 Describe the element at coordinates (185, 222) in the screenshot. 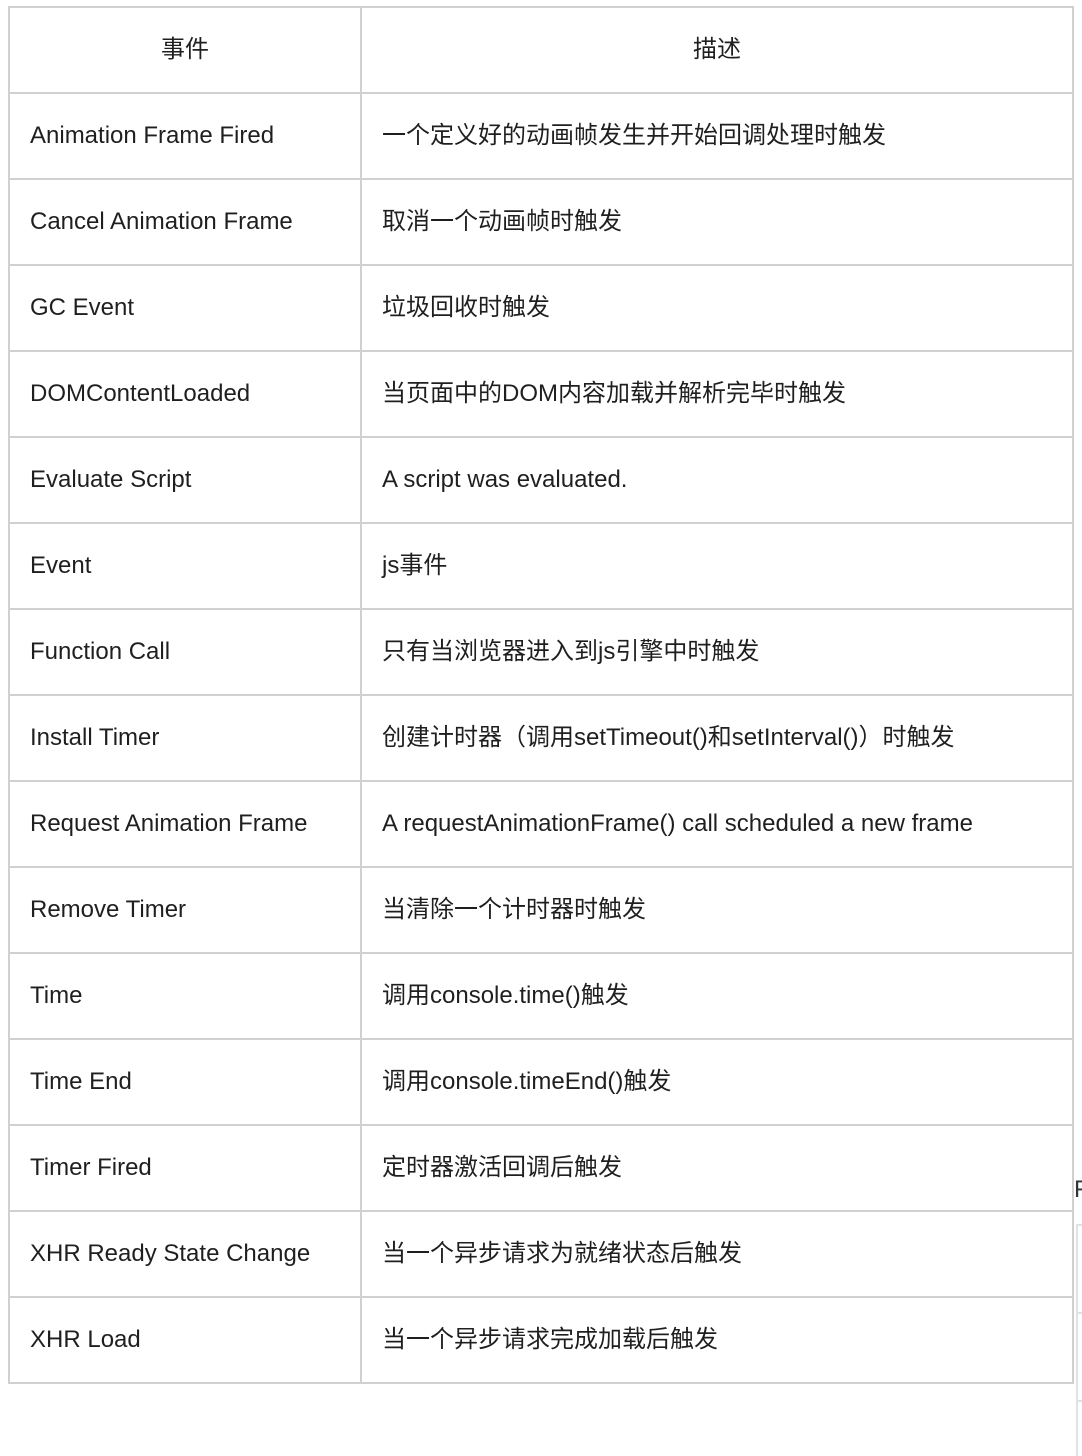

I see `event-name-cell: Cancel Animation Frame` at that location.